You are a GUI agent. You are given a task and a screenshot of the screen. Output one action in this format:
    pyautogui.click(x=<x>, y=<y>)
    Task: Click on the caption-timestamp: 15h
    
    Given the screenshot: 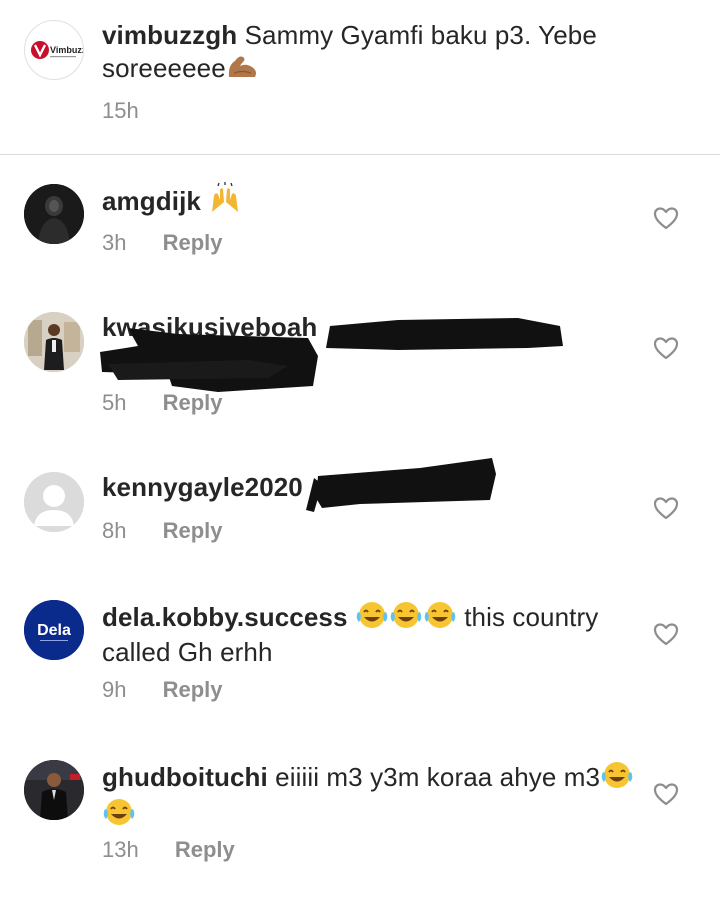 What is the action you would take?
    pyautogui.click(x=120, y=110)
    